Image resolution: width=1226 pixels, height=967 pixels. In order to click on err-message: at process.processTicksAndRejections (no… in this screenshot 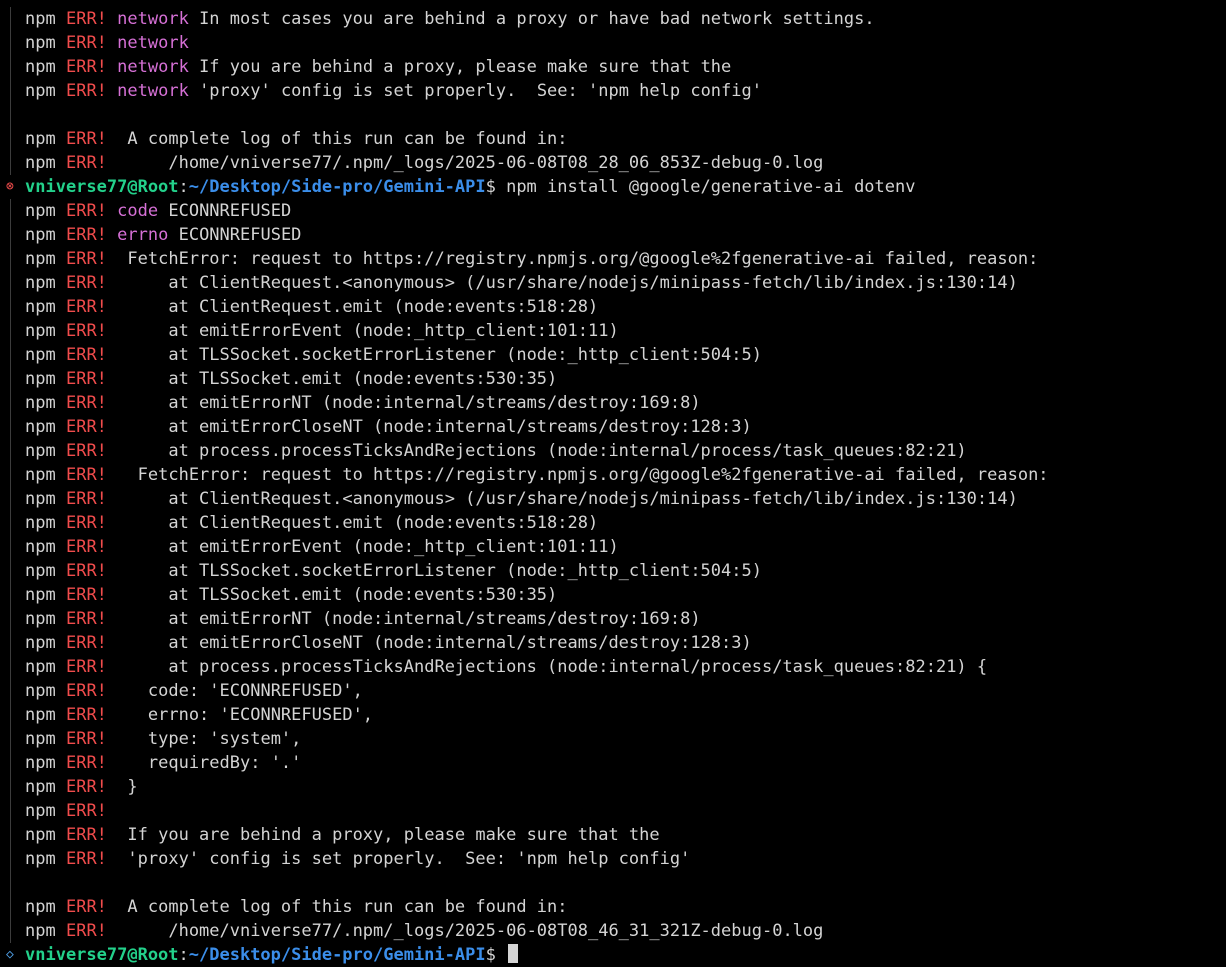, I will do `click(552, 667)`.